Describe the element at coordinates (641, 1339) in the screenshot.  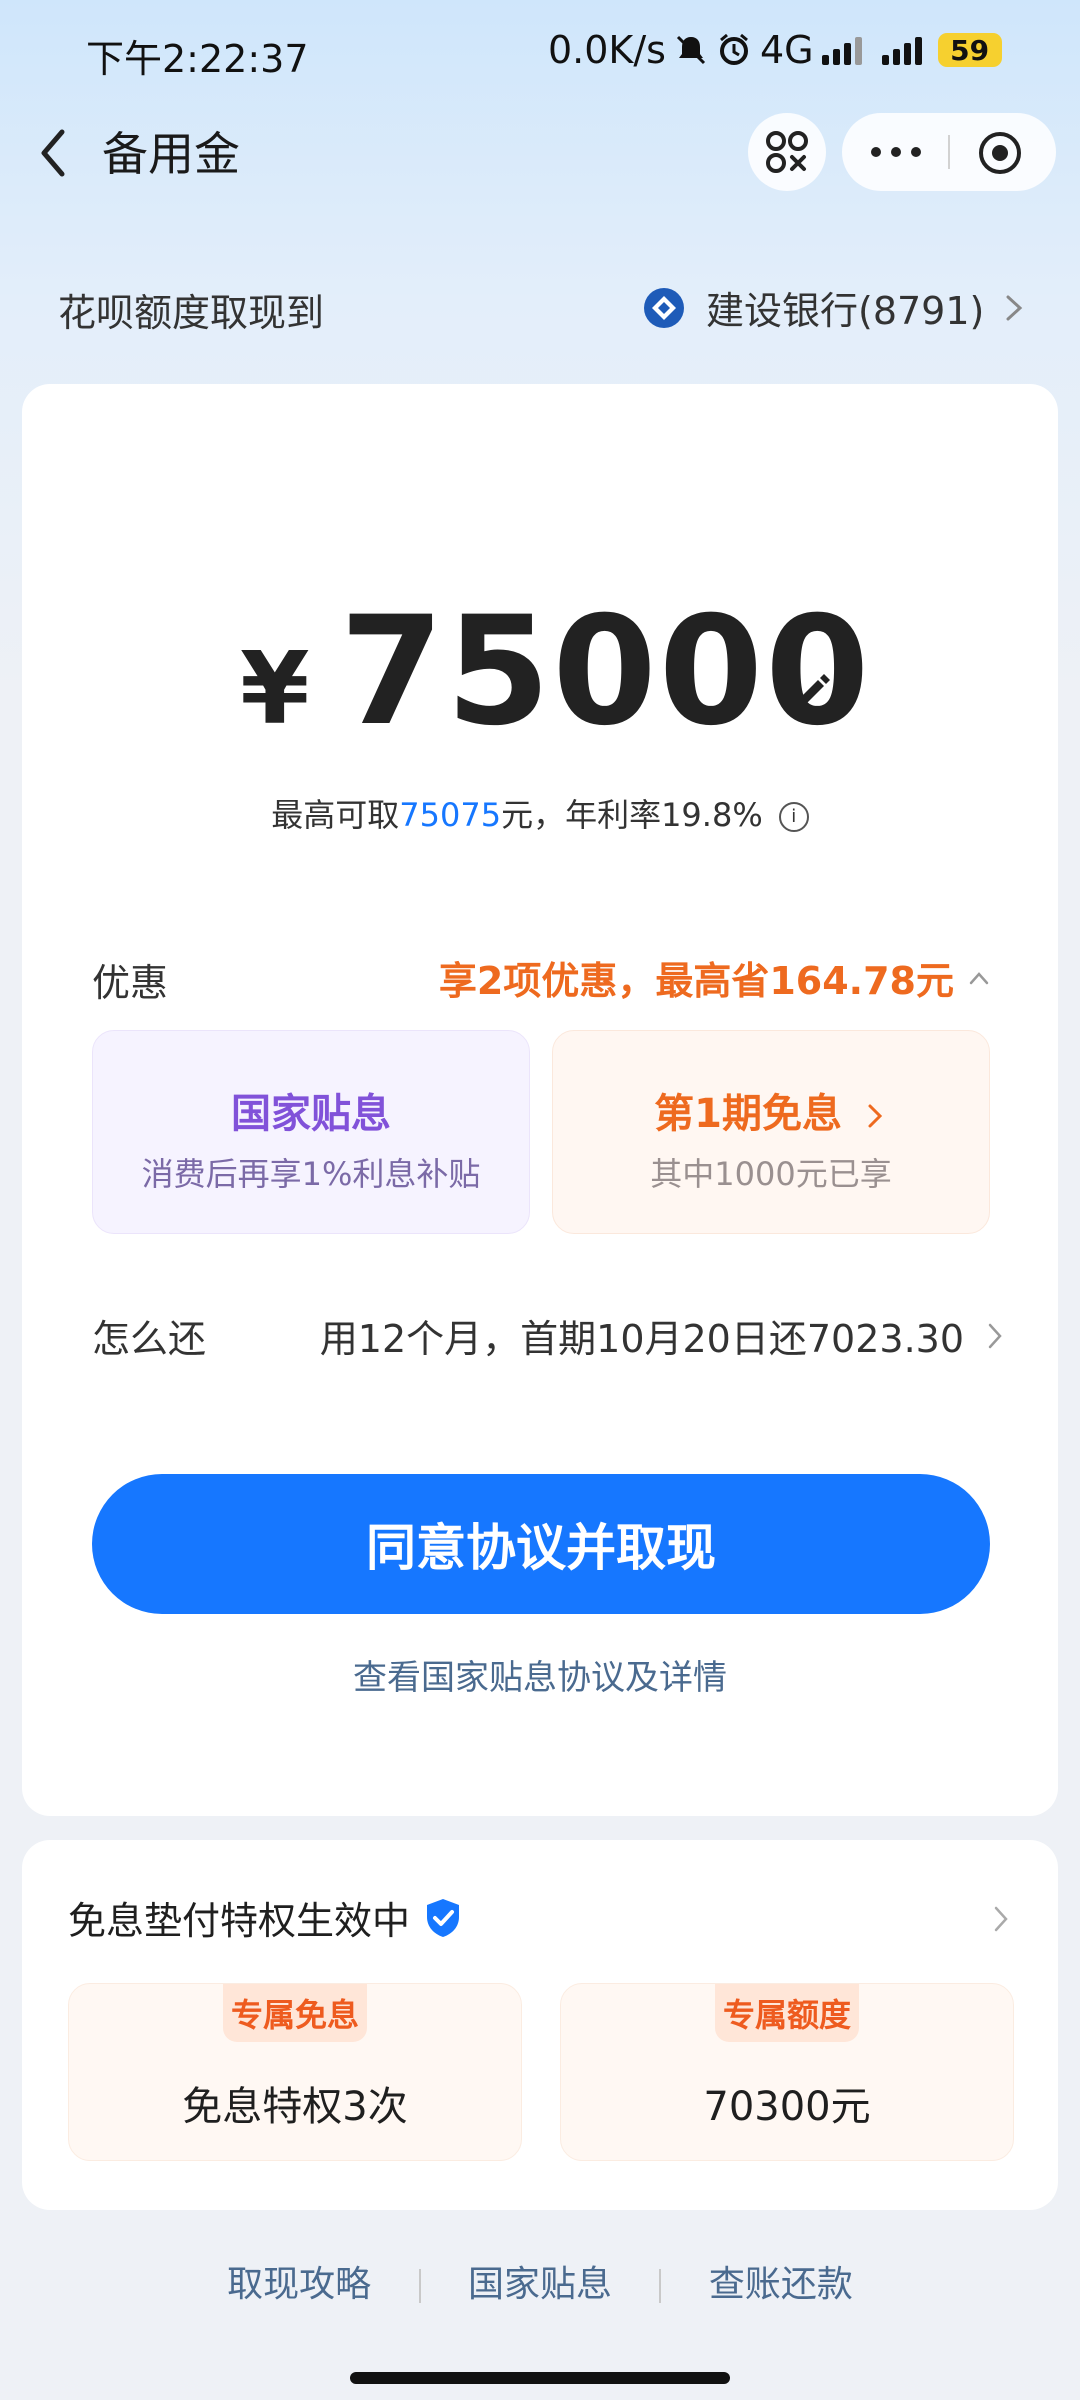
I see `repay-plan-text: 用12个月，首期10月20日还7023.30` at that location.